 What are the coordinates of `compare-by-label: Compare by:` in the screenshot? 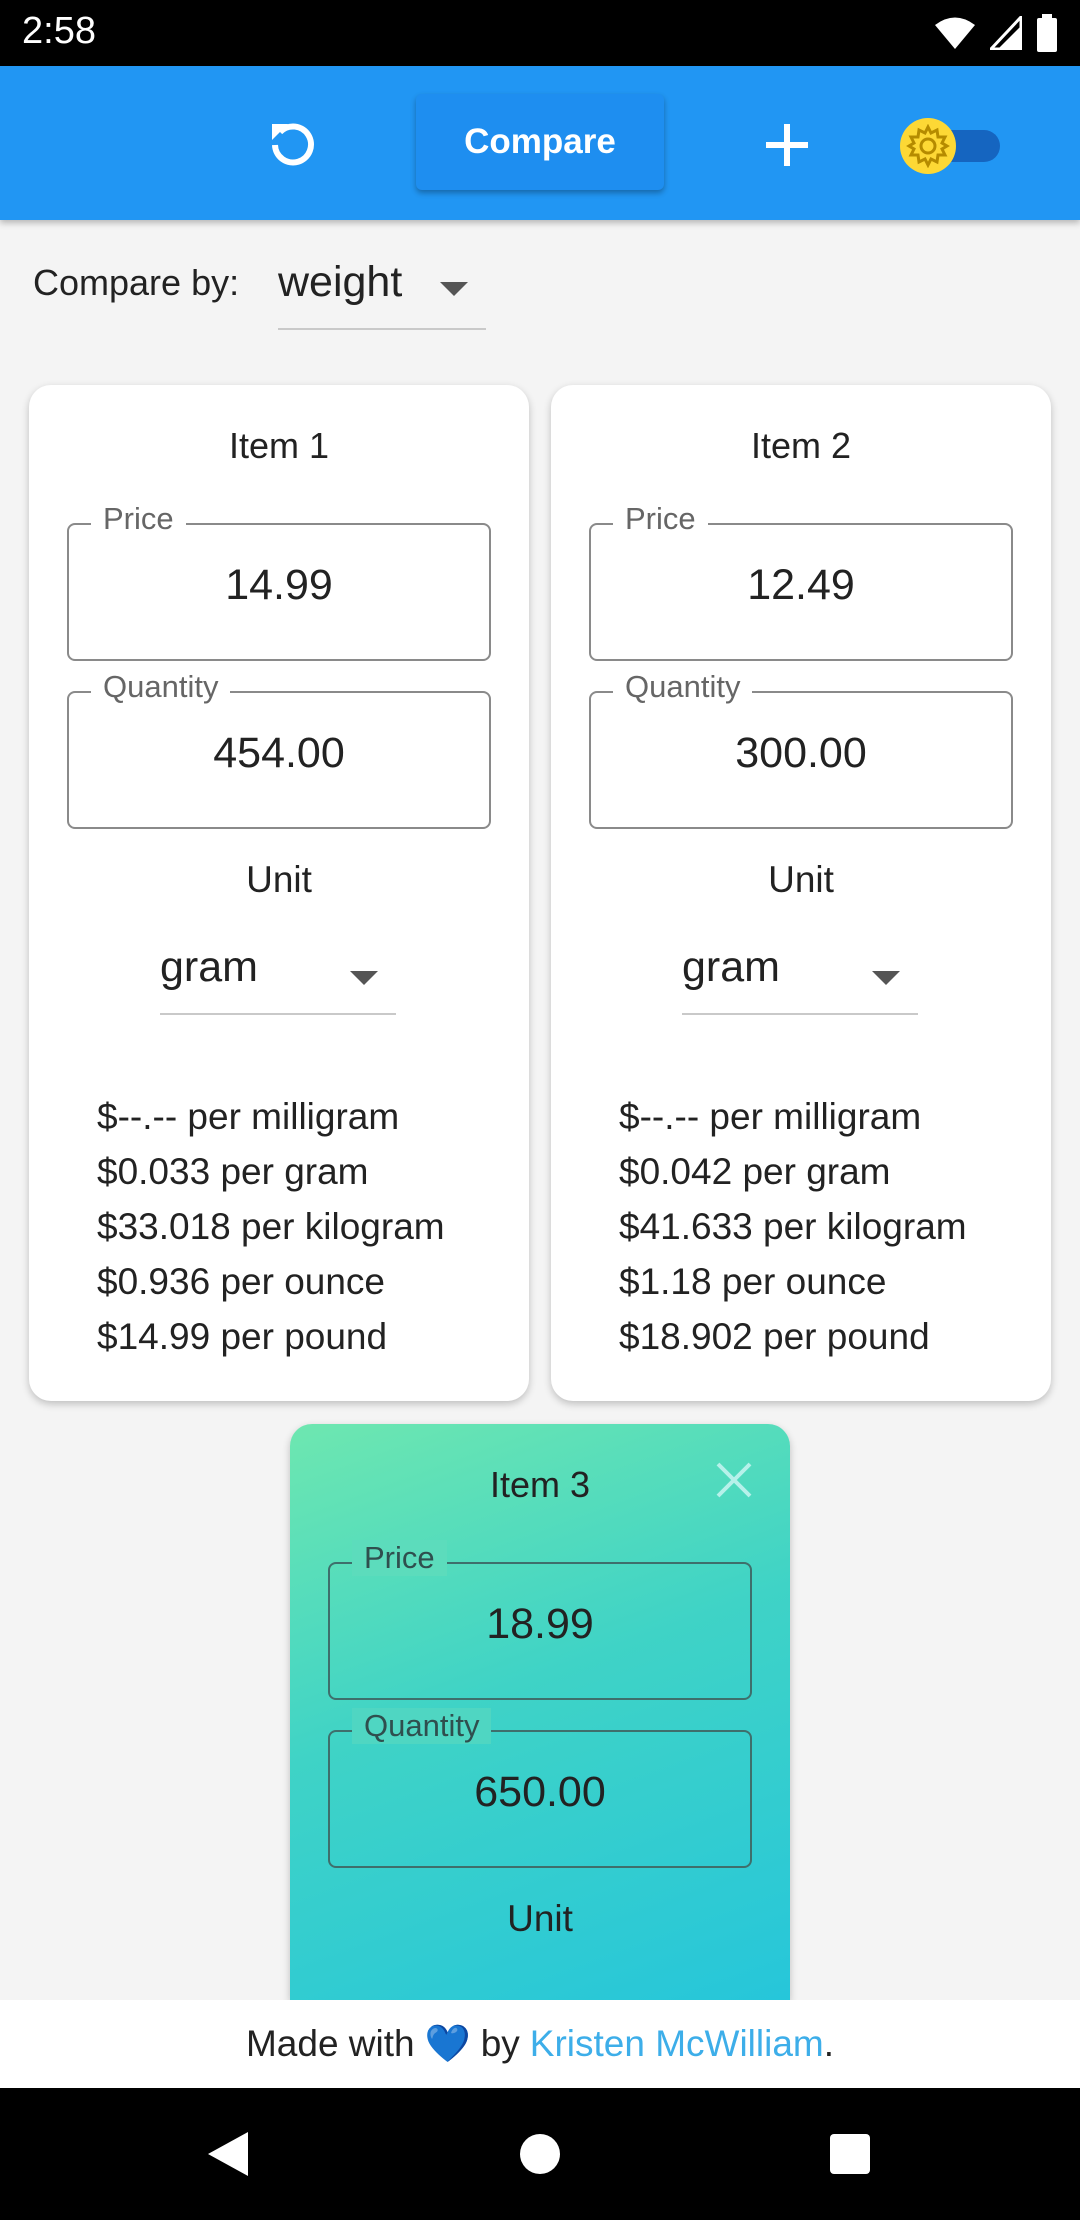 It's located at (136, 282).